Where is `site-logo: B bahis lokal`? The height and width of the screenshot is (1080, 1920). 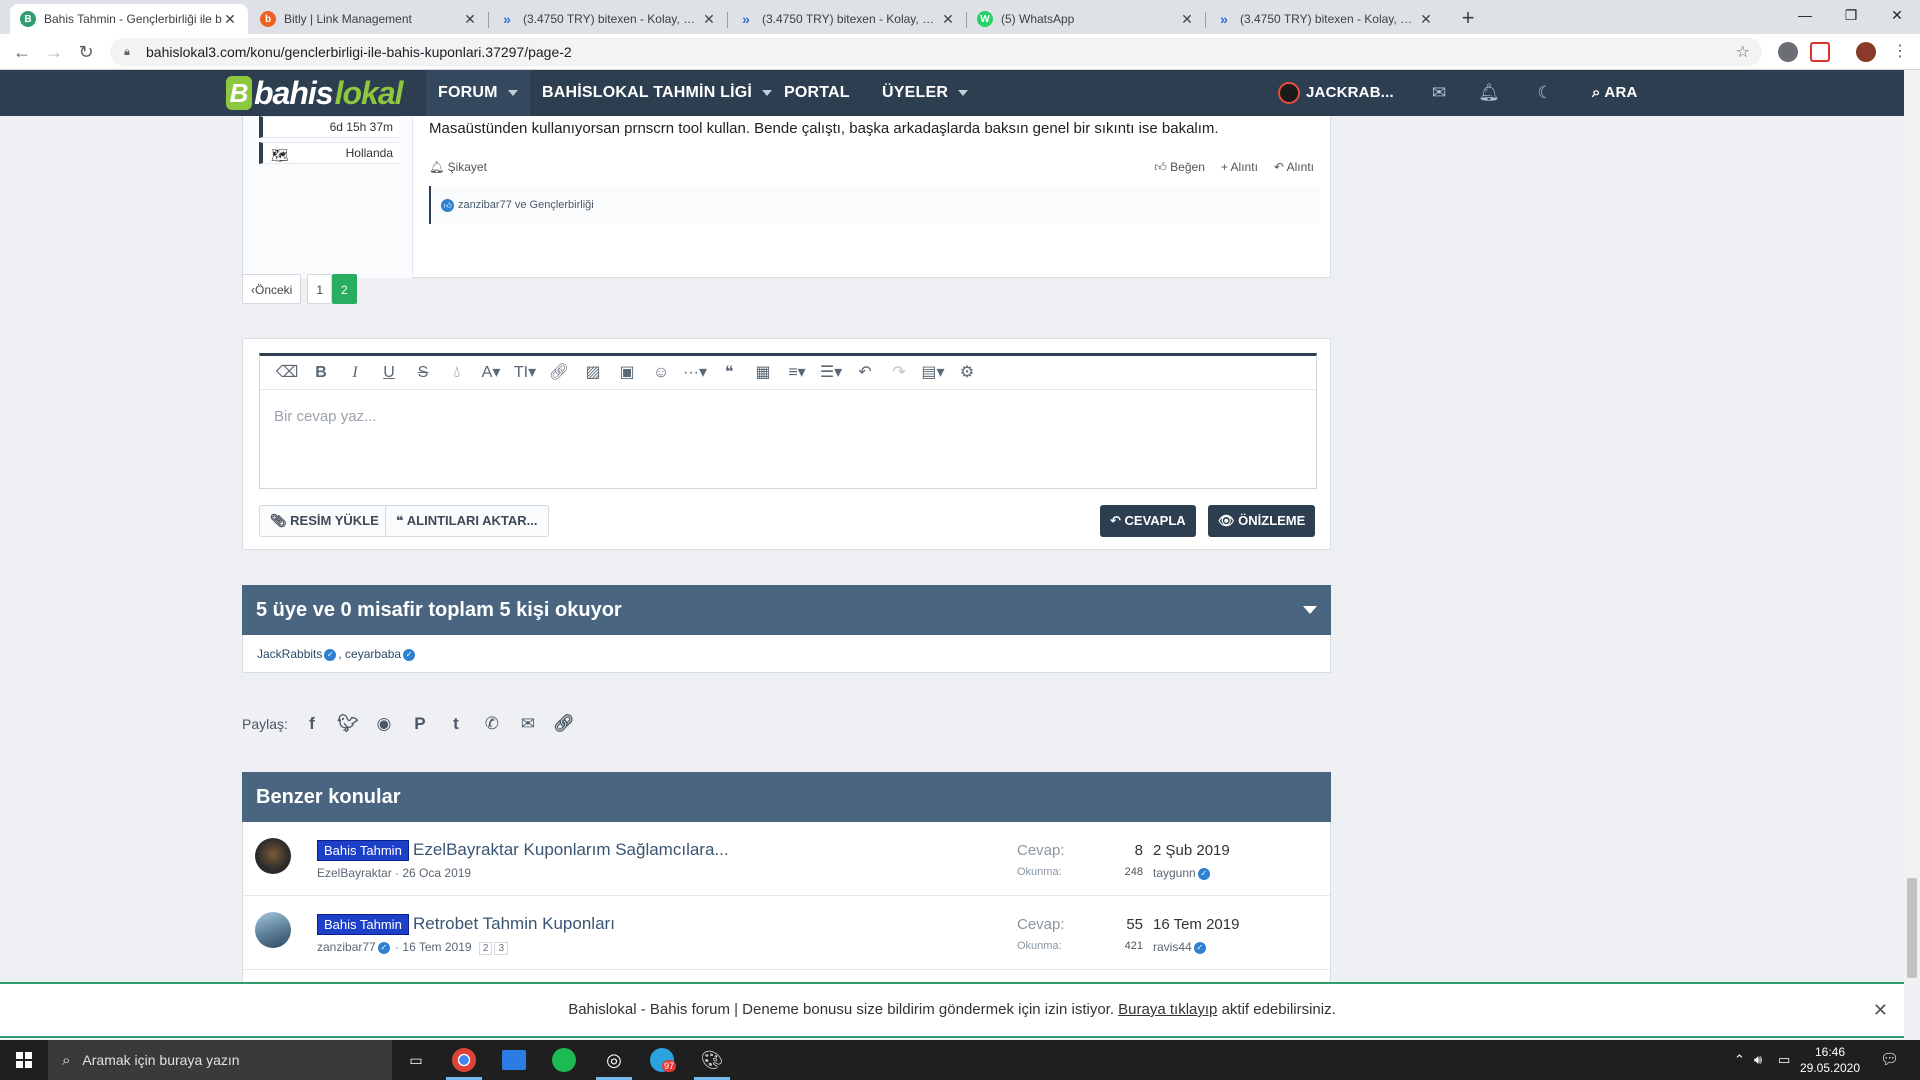 site-logo: B bahis lokal is located at coordinates (314, 93).